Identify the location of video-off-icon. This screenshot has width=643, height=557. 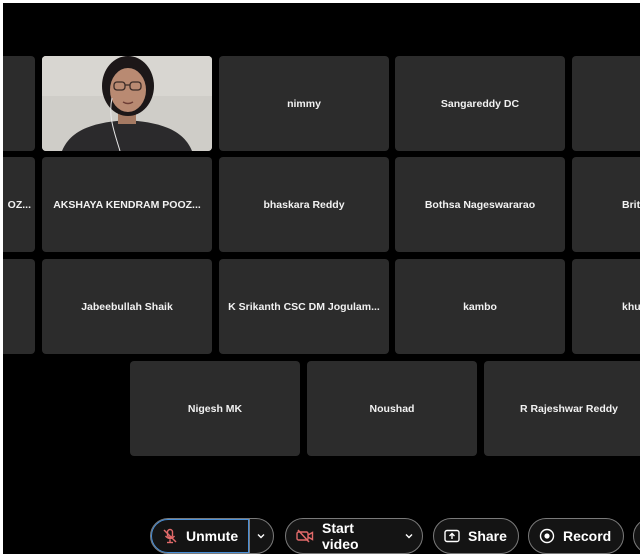
(305, 536).